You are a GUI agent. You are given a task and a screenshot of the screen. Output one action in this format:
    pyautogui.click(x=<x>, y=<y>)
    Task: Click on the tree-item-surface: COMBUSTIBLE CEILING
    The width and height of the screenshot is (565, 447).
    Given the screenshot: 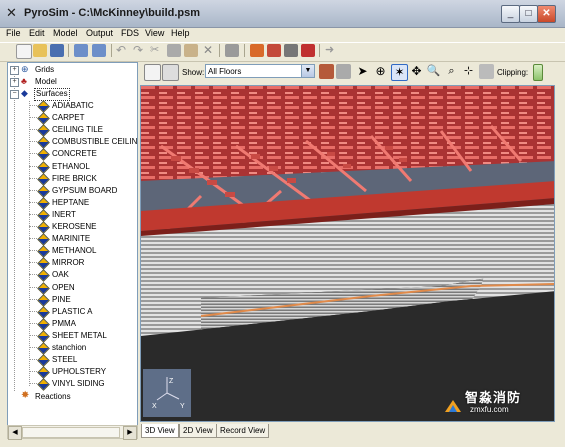 What is the action you would take?
    pyautogui.click(x=94, y=141)
    